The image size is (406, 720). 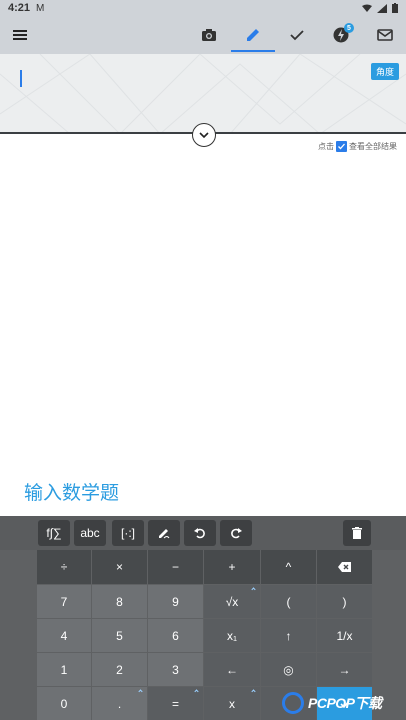 I want to click on functions-key: f∫∑, so click(x=54, y=533).